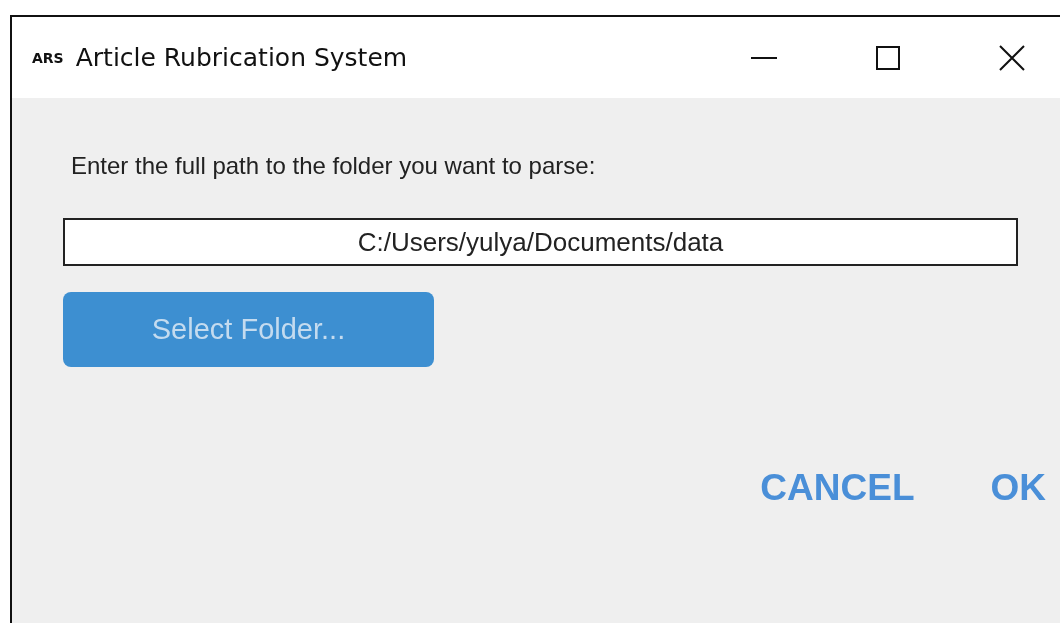  I want to click on path-field: C:/Users/yulya/Documents/data, so click(540, 242).